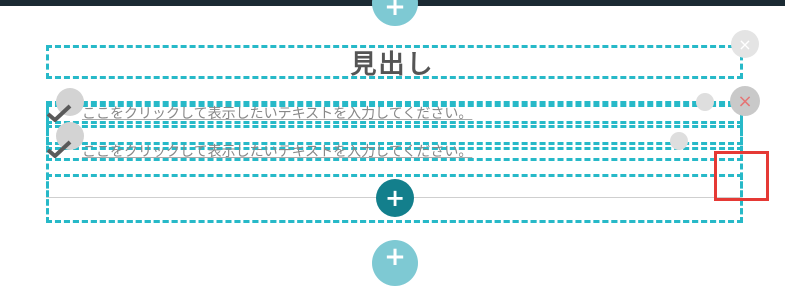  I want to click on delete-heading-button: ×, so click(745, 44).